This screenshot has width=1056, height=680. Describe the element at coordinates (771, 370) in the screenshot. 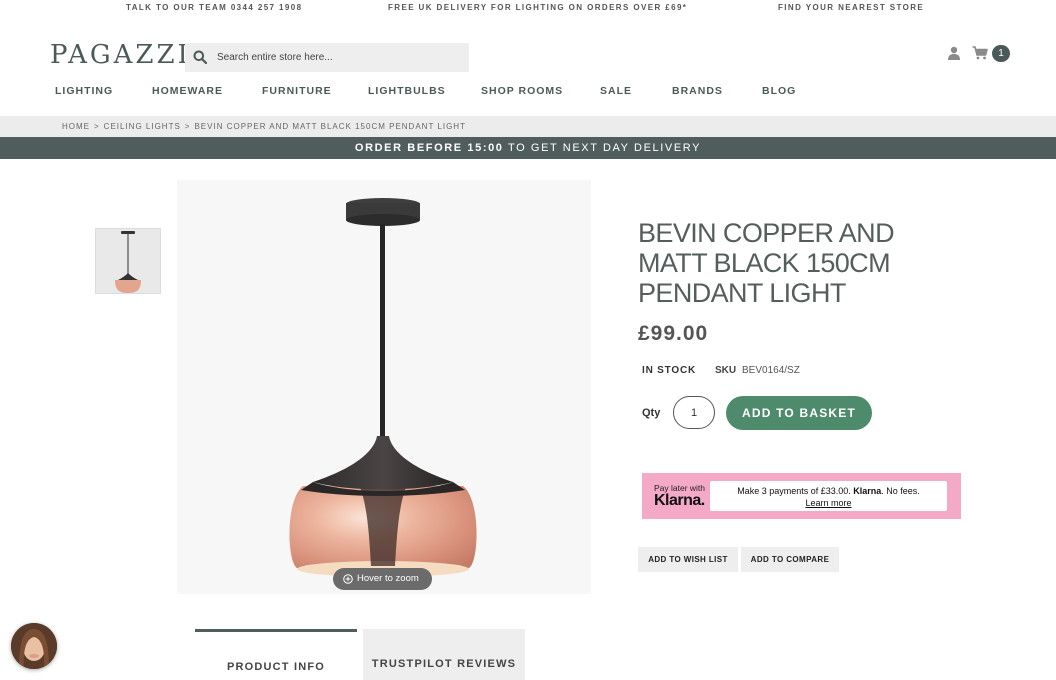

I see `sku-value: BEV0164/SZ` at that location.